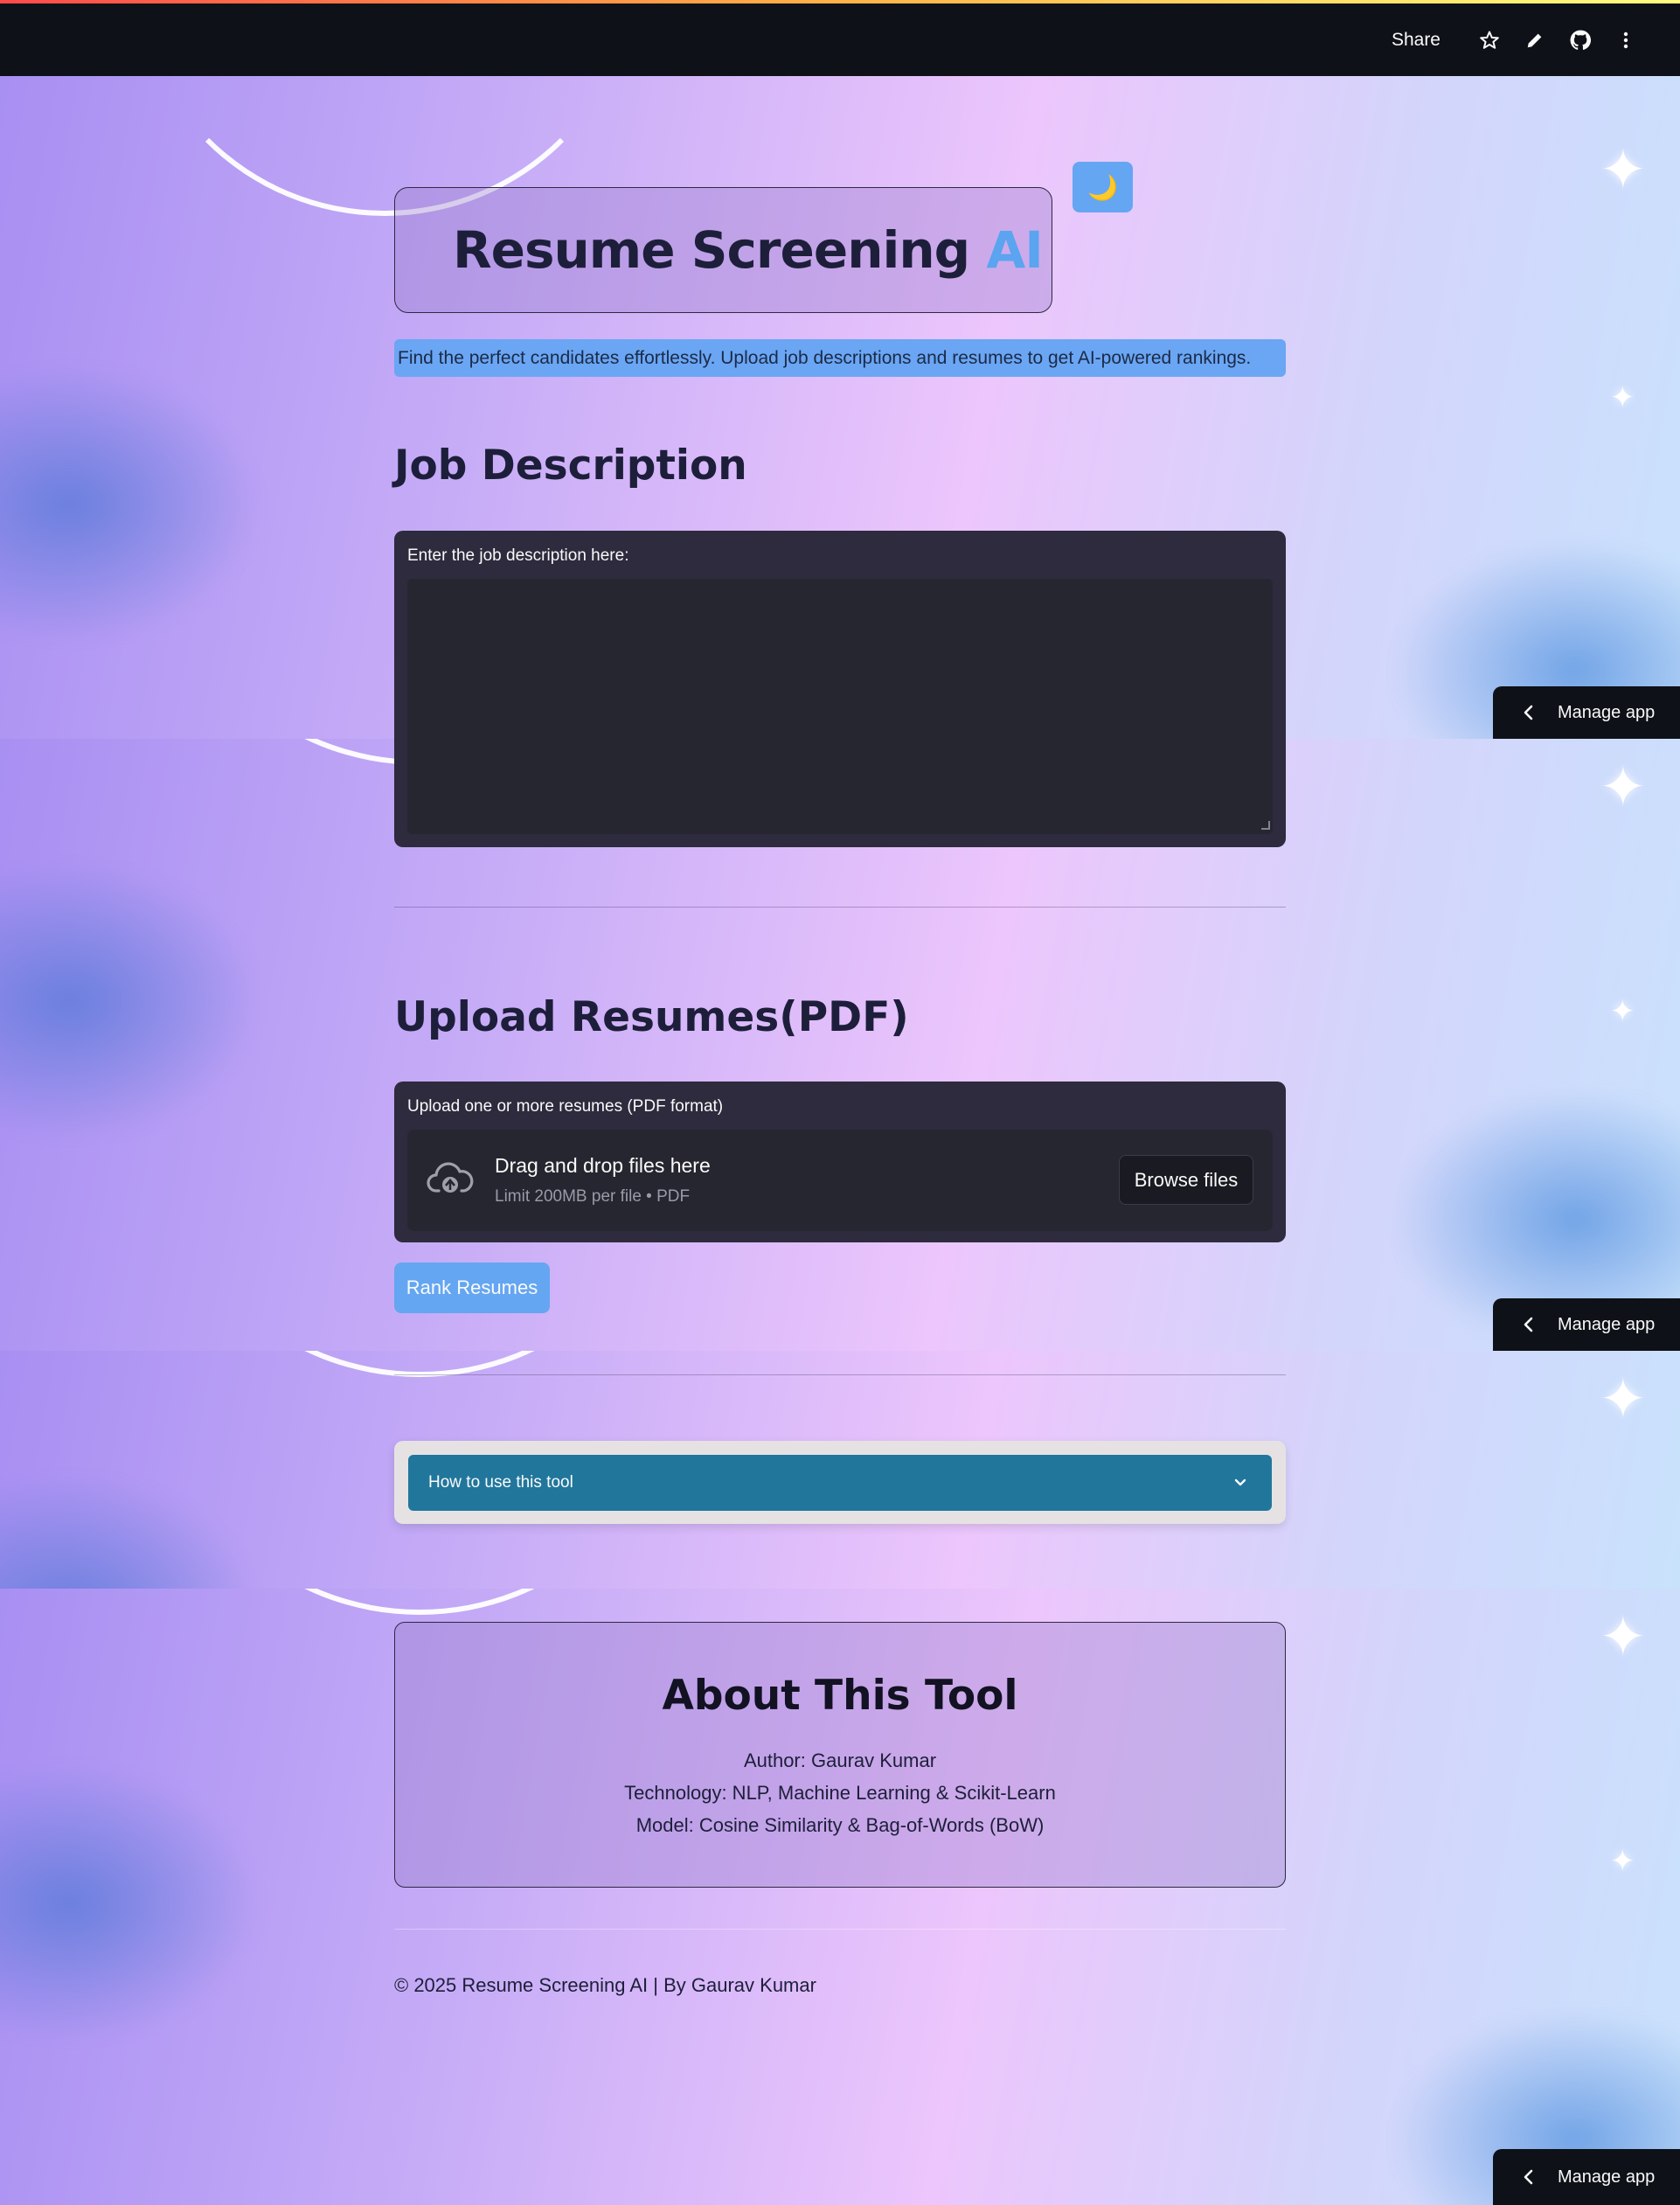  I want to click on app-toolbar: Share, so click(840, 39).